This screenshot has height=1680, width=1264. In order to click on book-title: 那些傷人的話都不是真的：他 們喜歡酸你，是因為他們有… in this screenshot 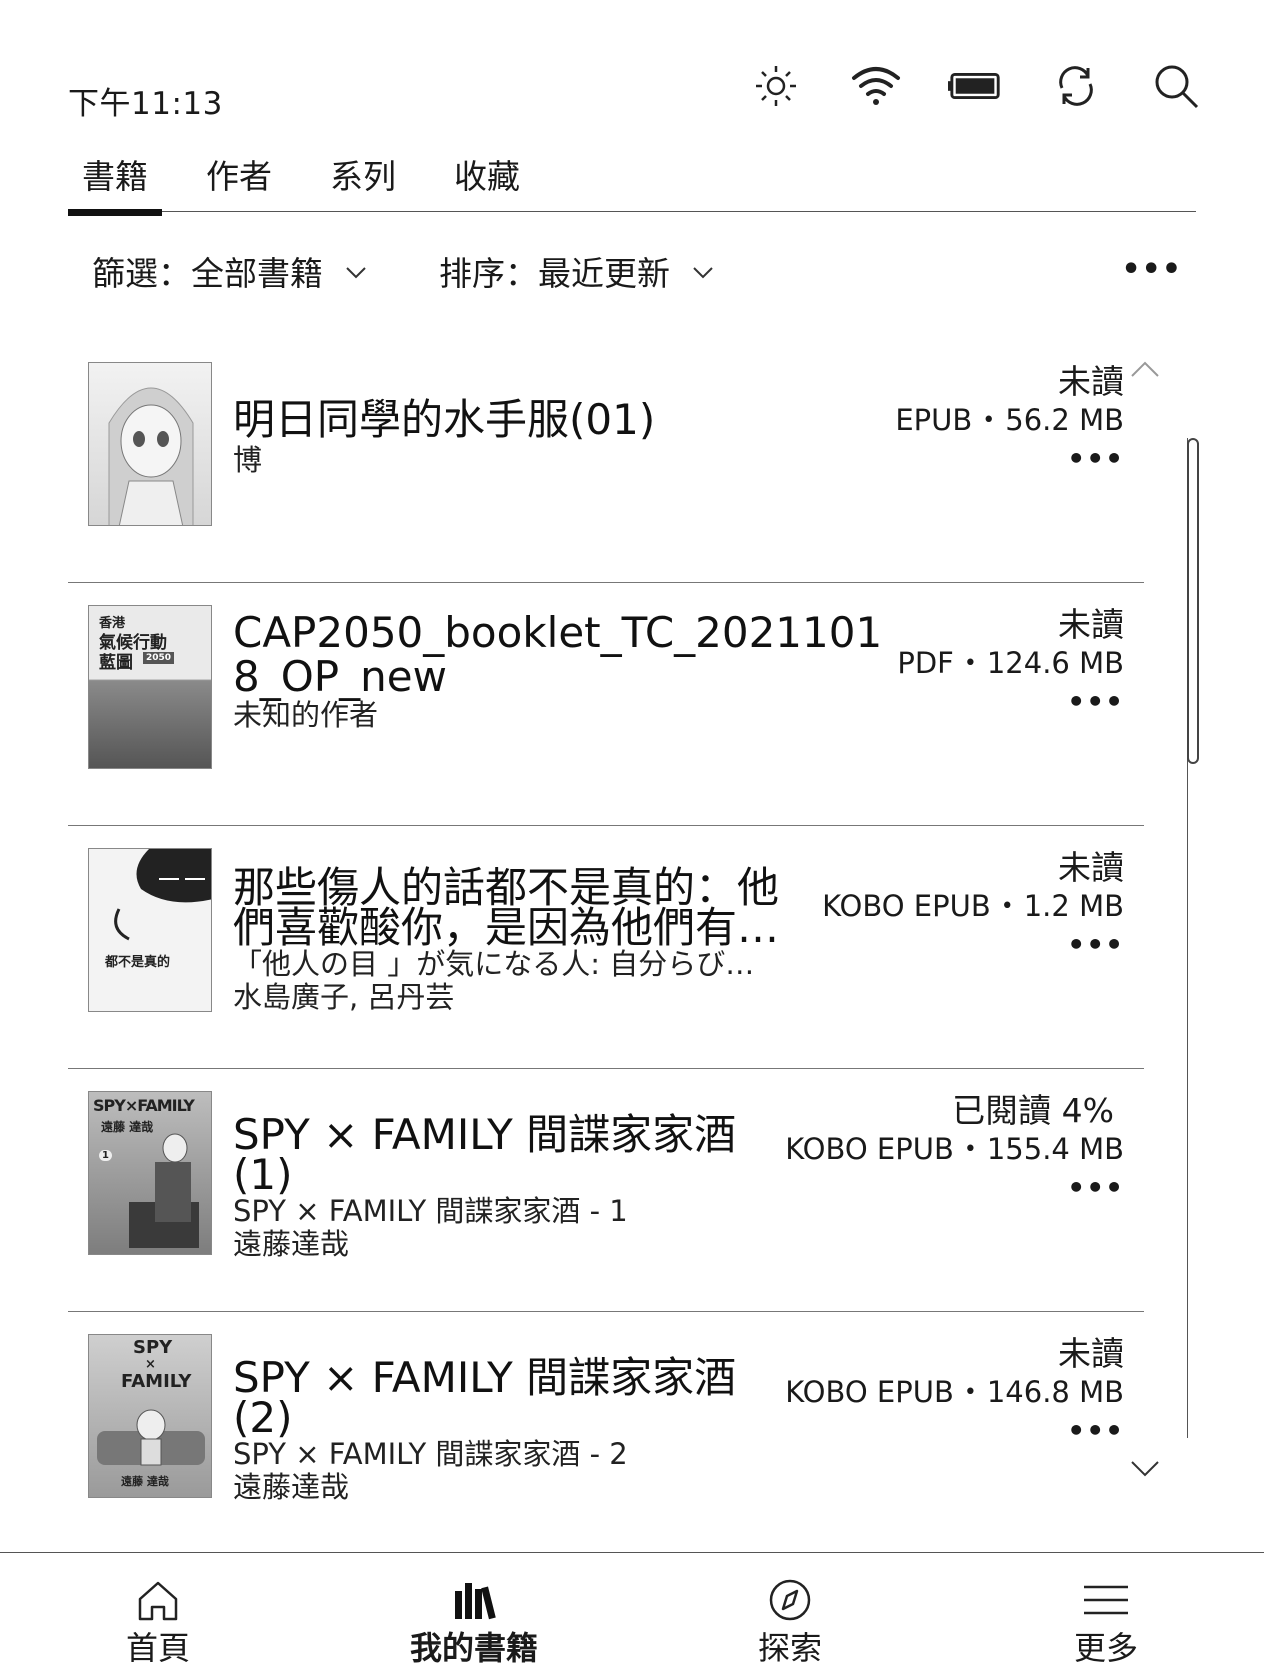, I will do `click(506, 907)`.